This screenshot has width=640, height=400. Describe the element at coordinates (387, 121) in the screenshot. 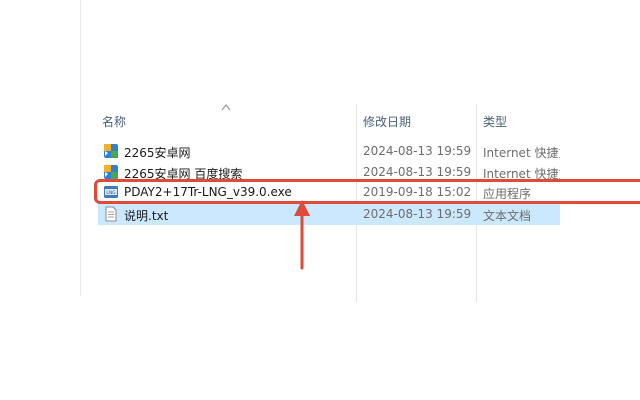

I see `column-header-date: 修改日期` at that location.